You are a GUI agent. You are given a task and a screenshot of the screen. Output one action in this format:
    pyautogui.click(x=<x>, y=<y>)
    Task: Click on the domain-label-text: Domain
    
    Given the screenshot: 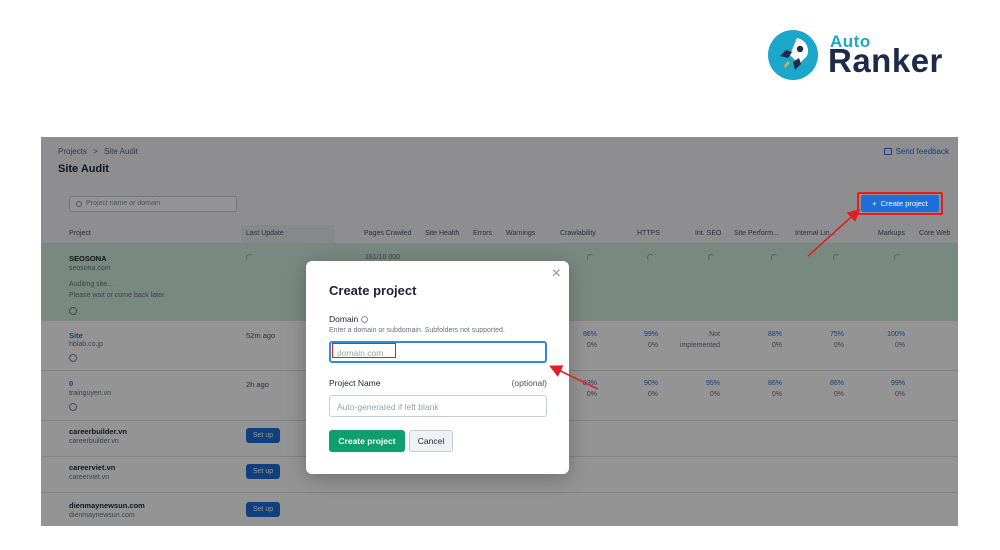 What is the action you would take?
    pyautogui.click(x=344, y=319)
    